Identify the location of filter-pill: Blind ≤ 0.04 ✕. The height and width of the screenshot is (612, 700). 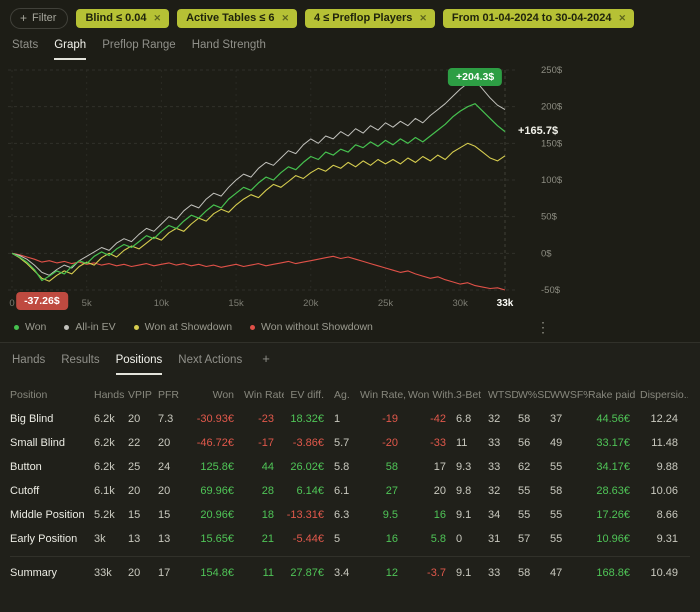
(123, 18).